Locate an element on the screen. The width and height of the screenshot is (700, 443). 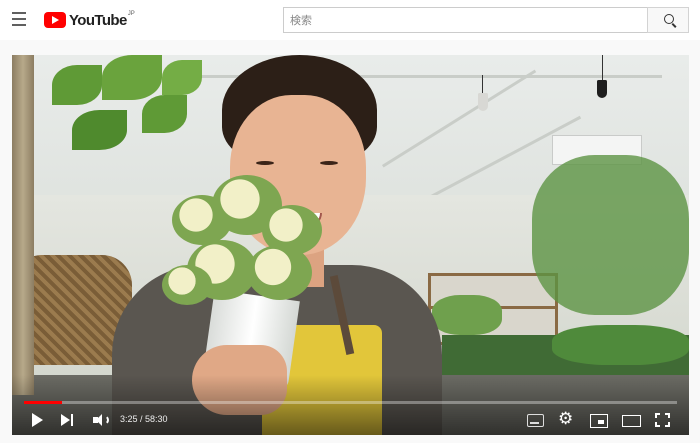
youtube-logo: YouTube JP is located at coordinates (89, 20).